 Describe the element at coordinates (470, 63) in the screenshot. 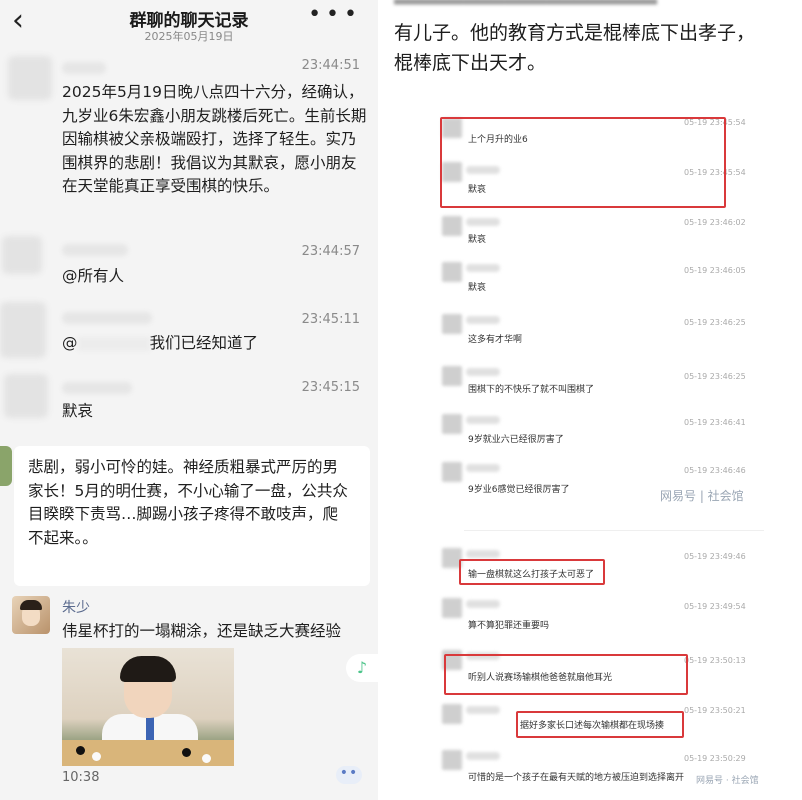

I see `article-text-line: 棍棒底下出天才。` at that location.